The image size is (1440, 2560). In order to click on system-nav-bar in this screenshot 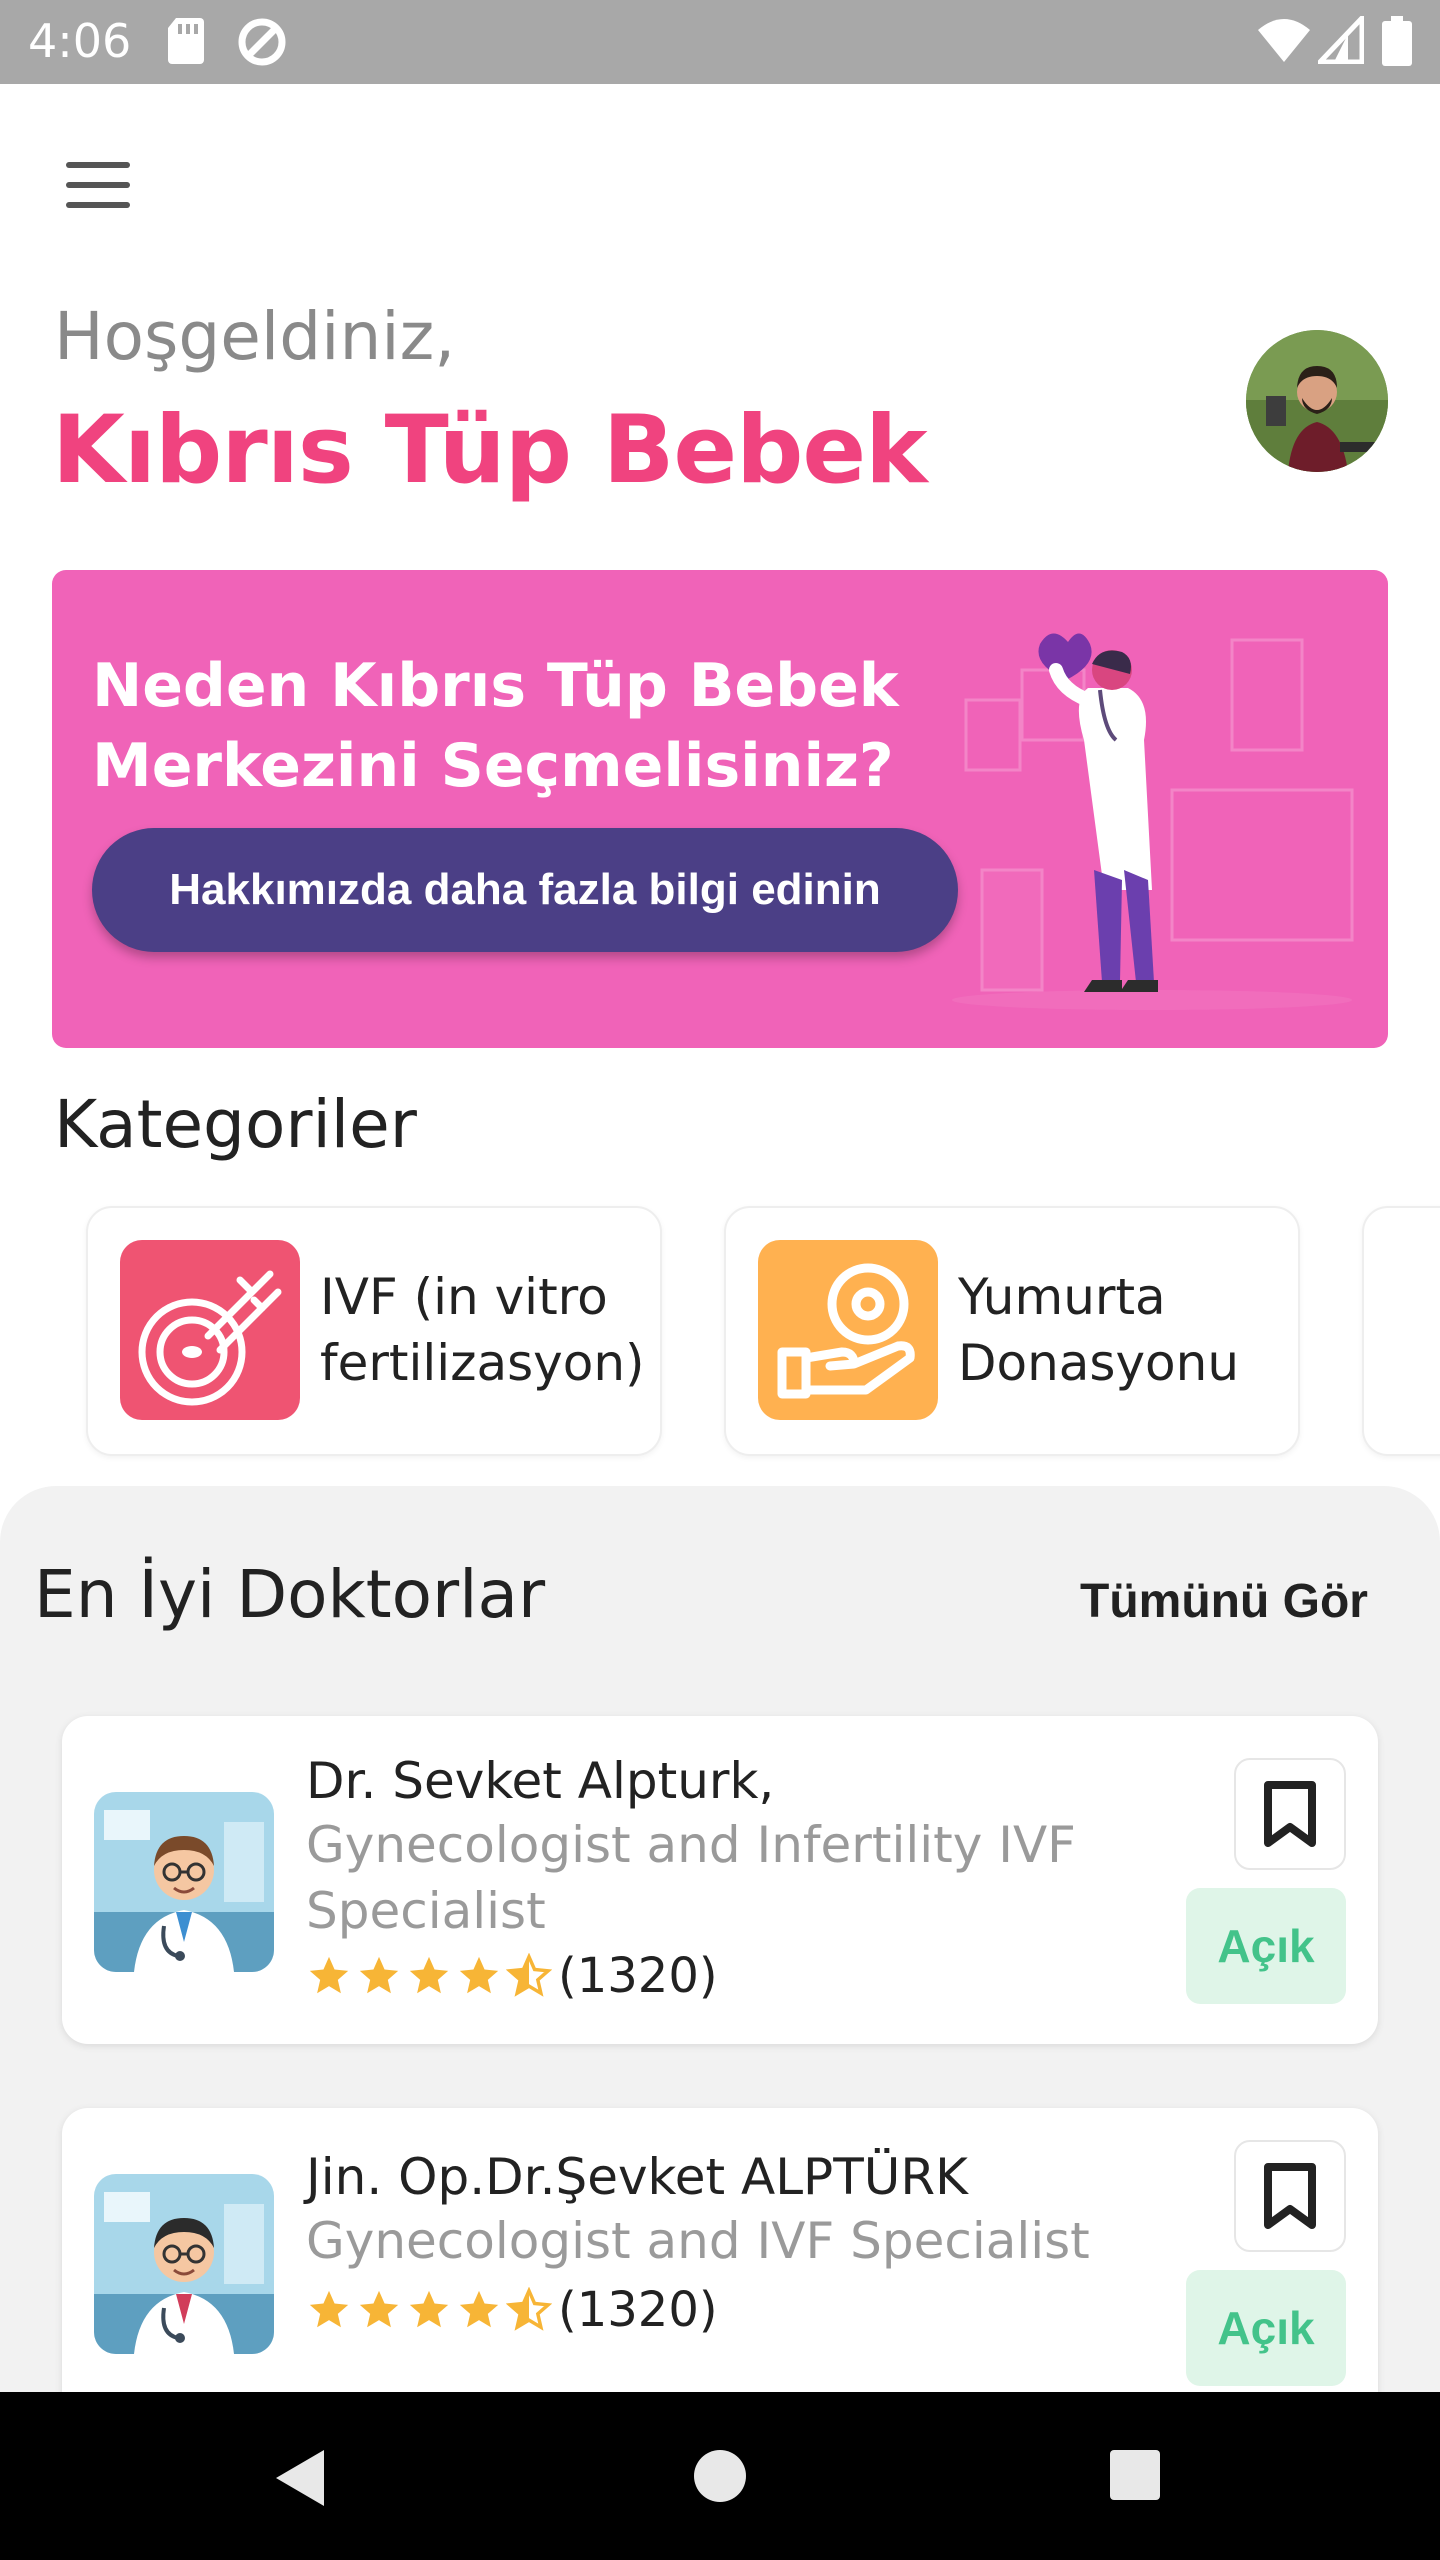, I will do `click(720, 2476)`.